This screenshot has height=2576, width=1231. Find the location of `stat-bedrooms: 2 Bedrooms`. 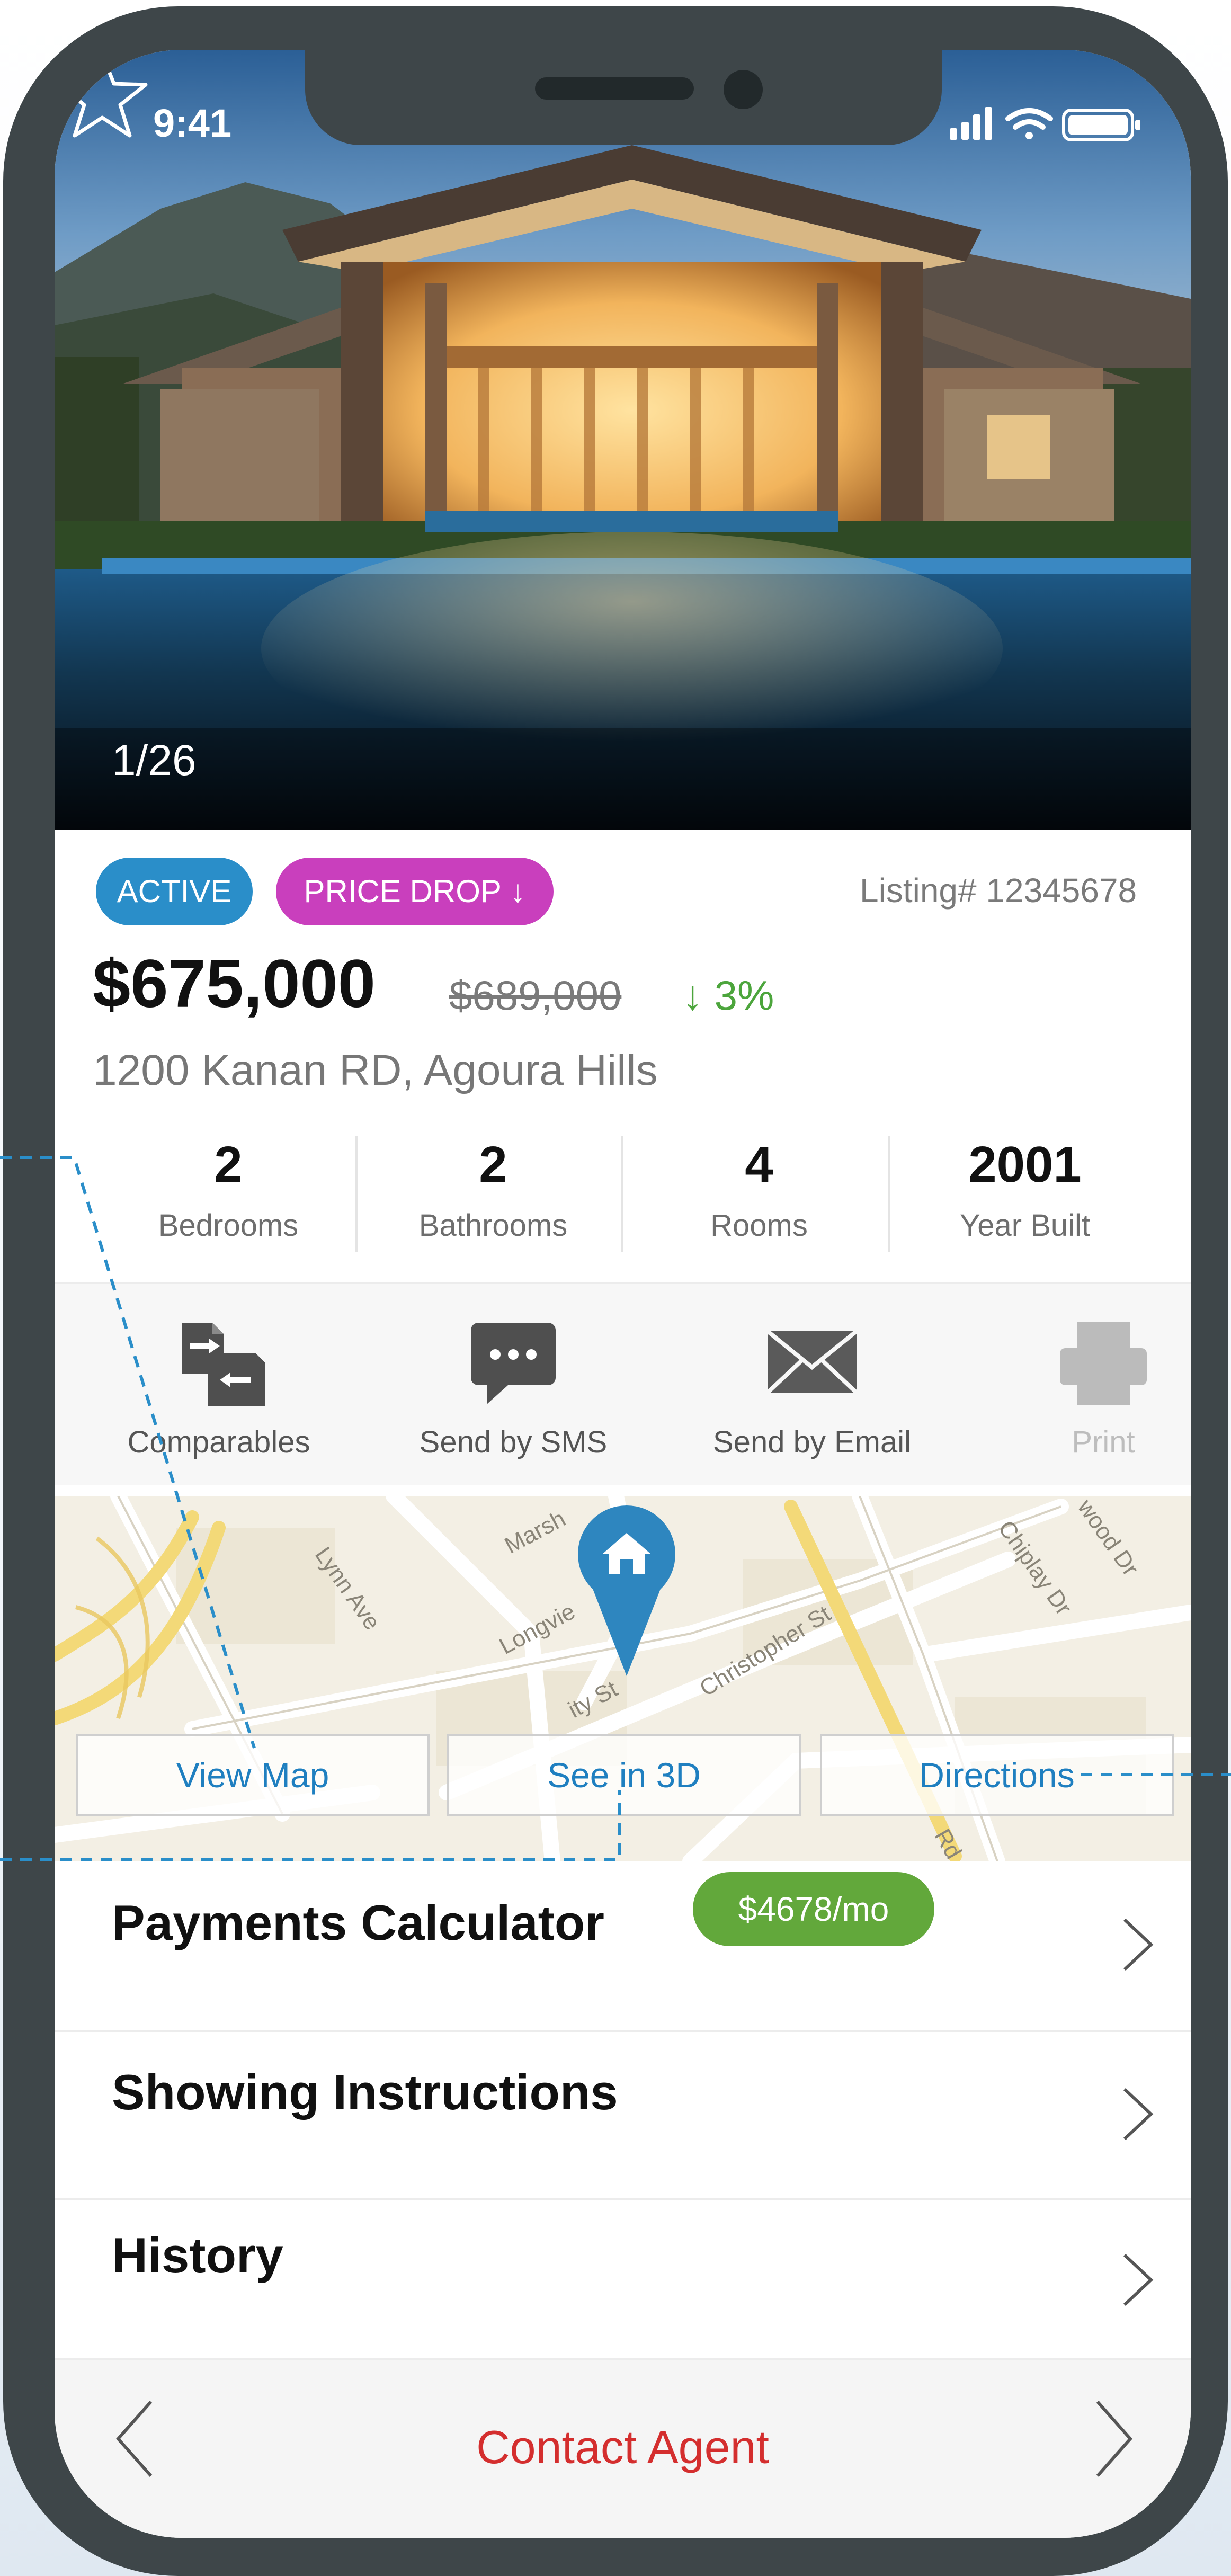

stat-bedrooms: 2 Bedrooms is located at coordinates (228, 1190).